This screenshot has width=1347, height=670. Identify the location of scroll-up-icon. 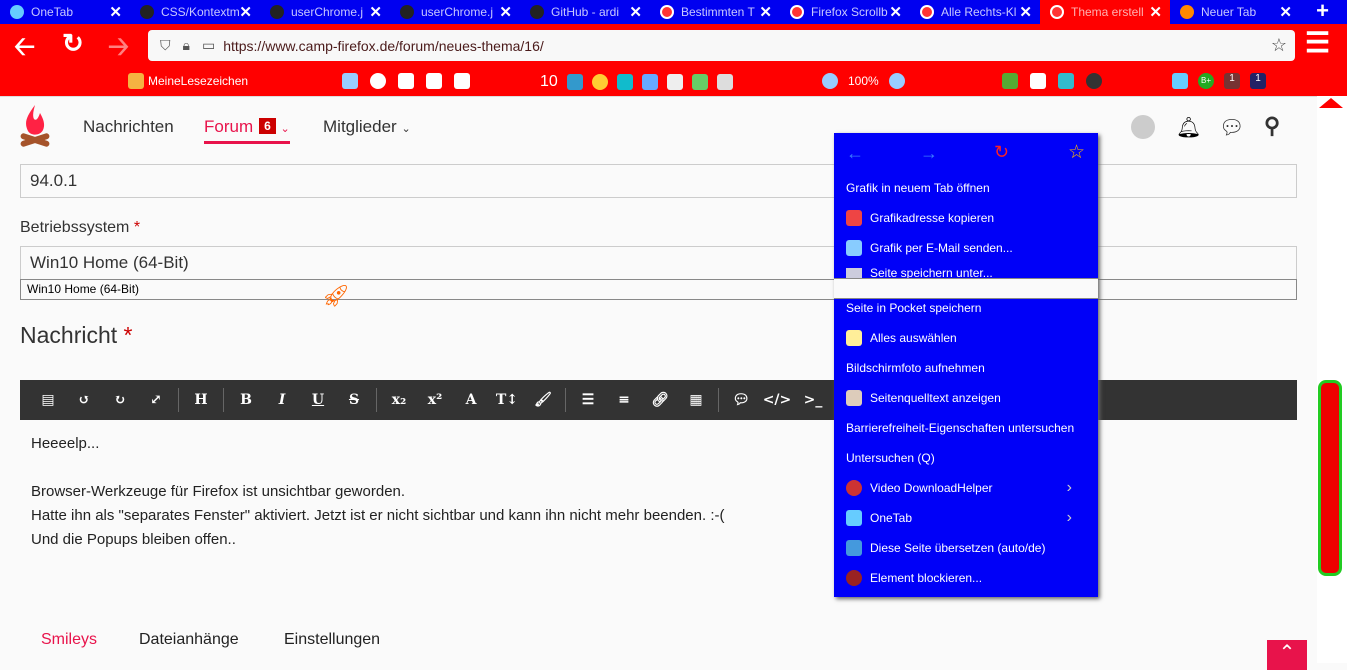
(1331, 103).